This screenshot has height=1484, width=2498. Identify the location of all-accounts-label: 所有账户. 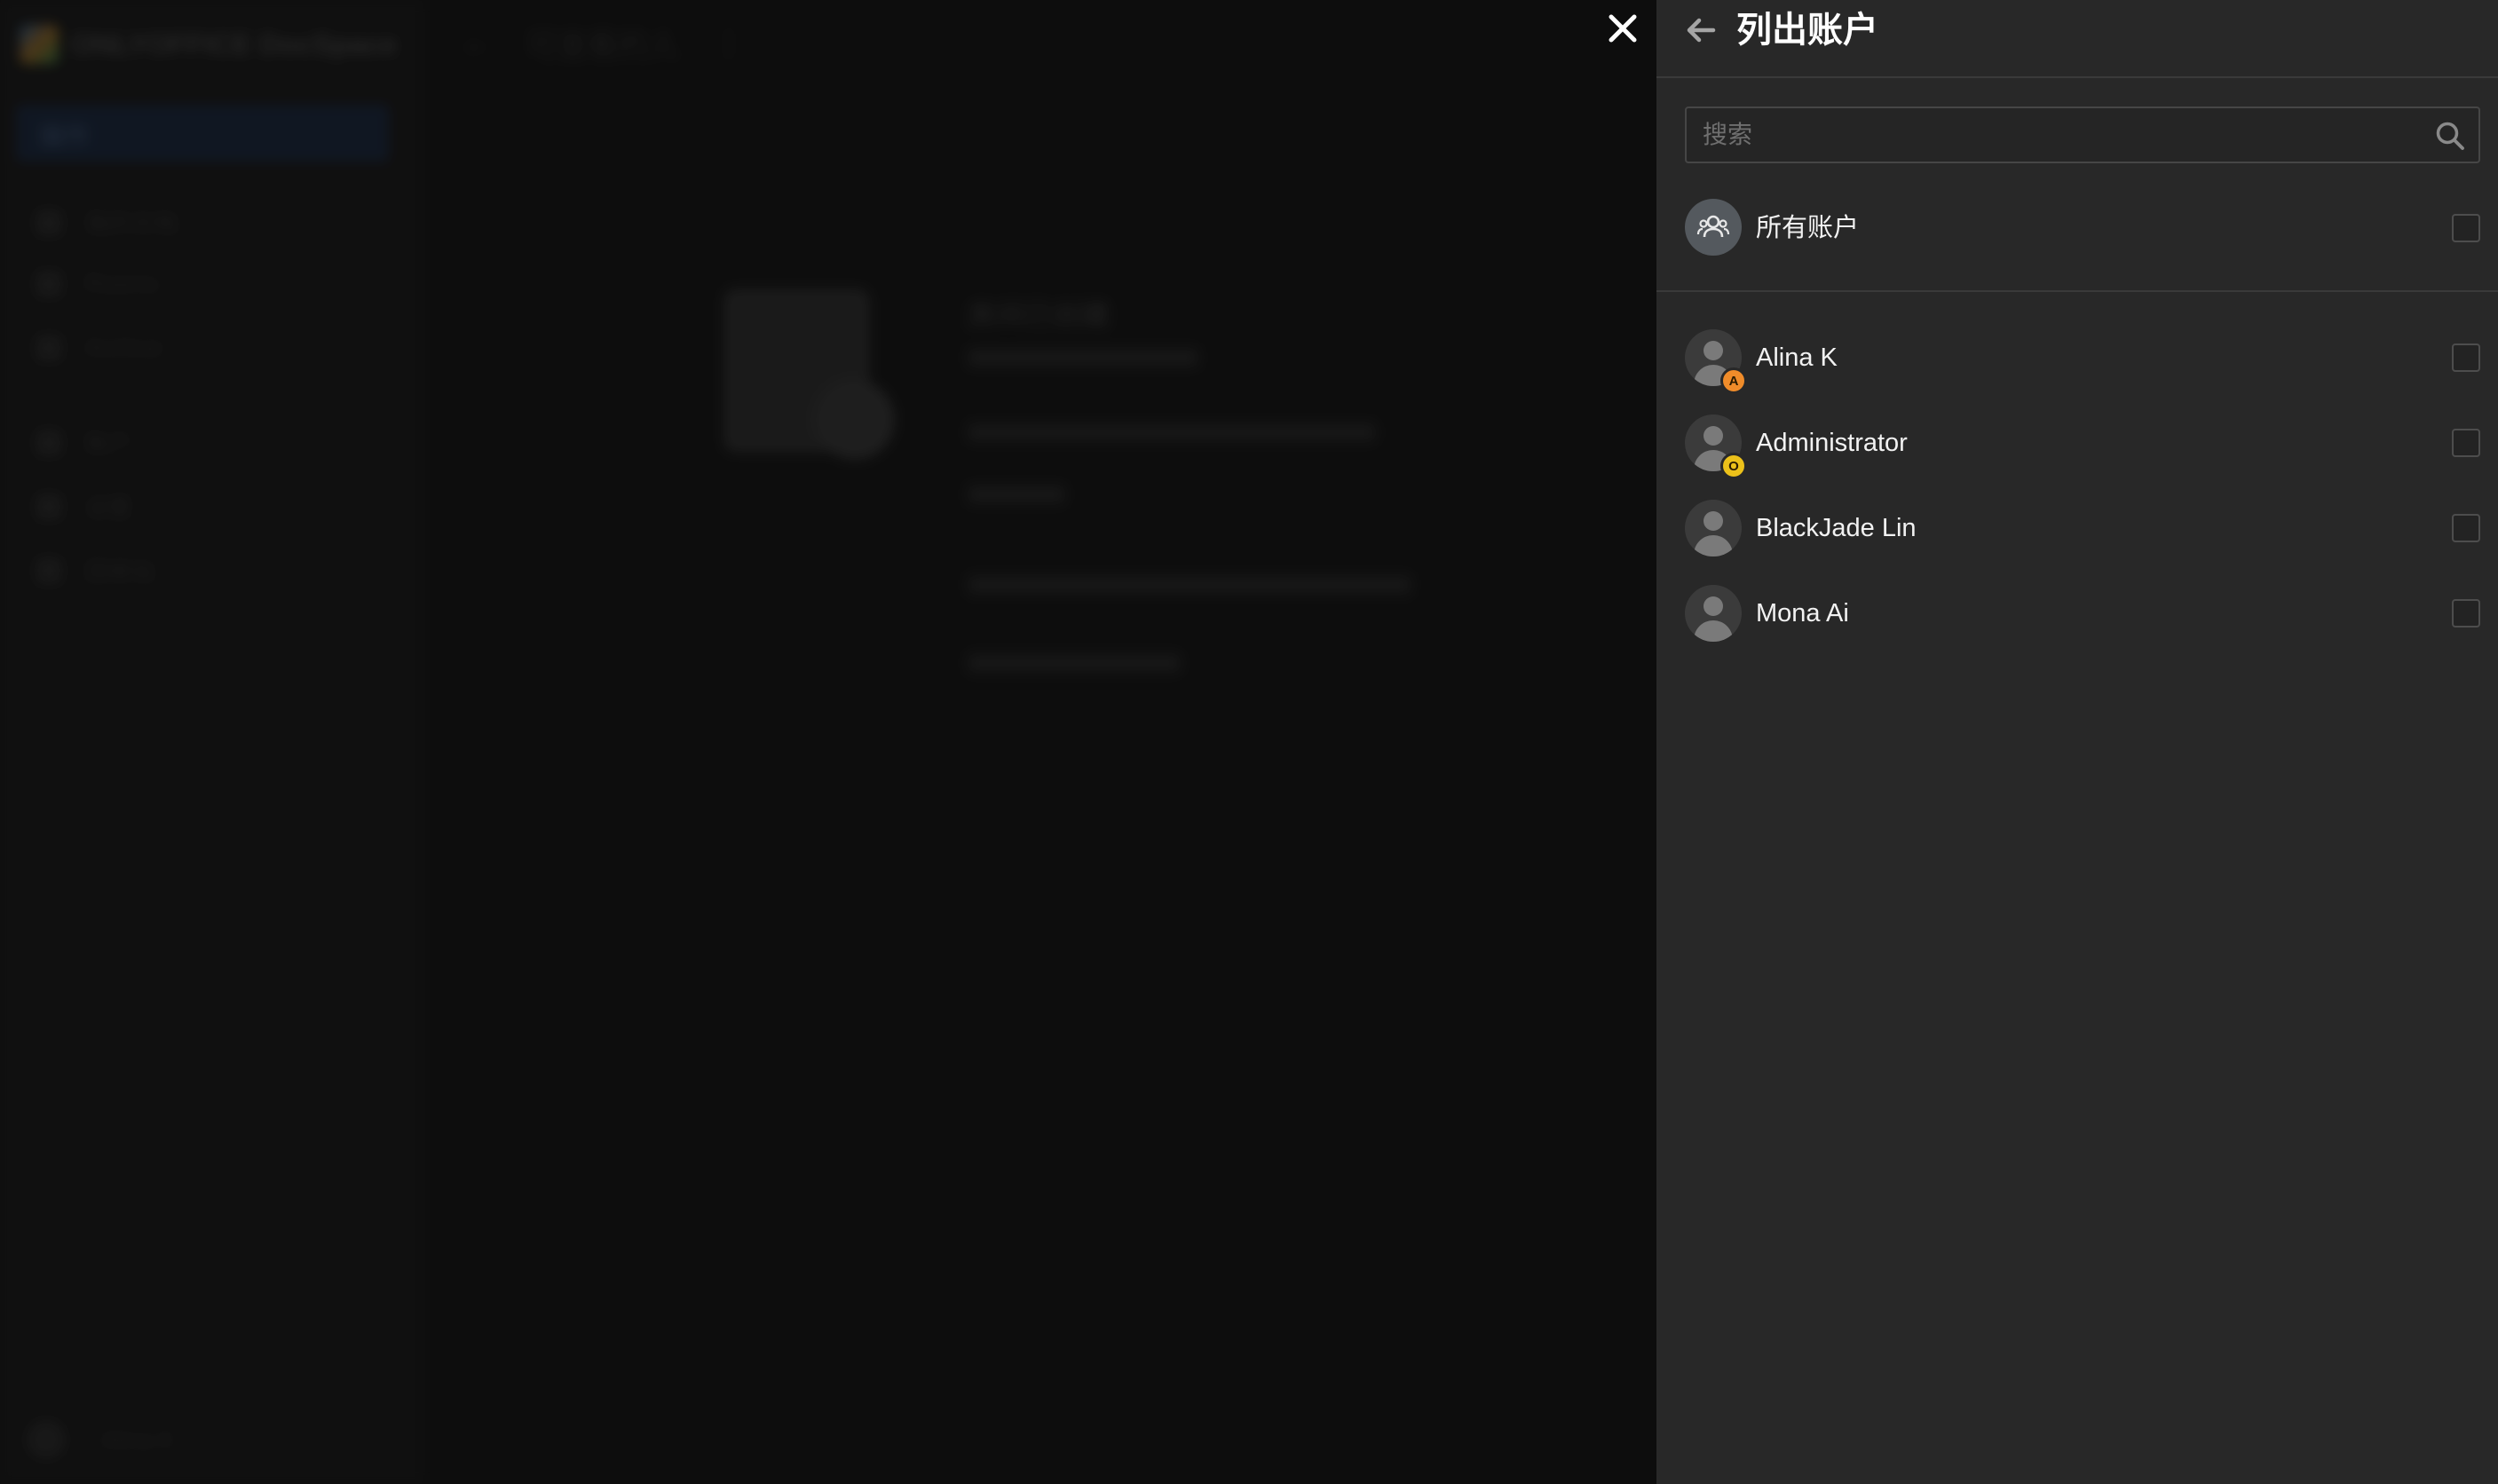
(1808, 228).